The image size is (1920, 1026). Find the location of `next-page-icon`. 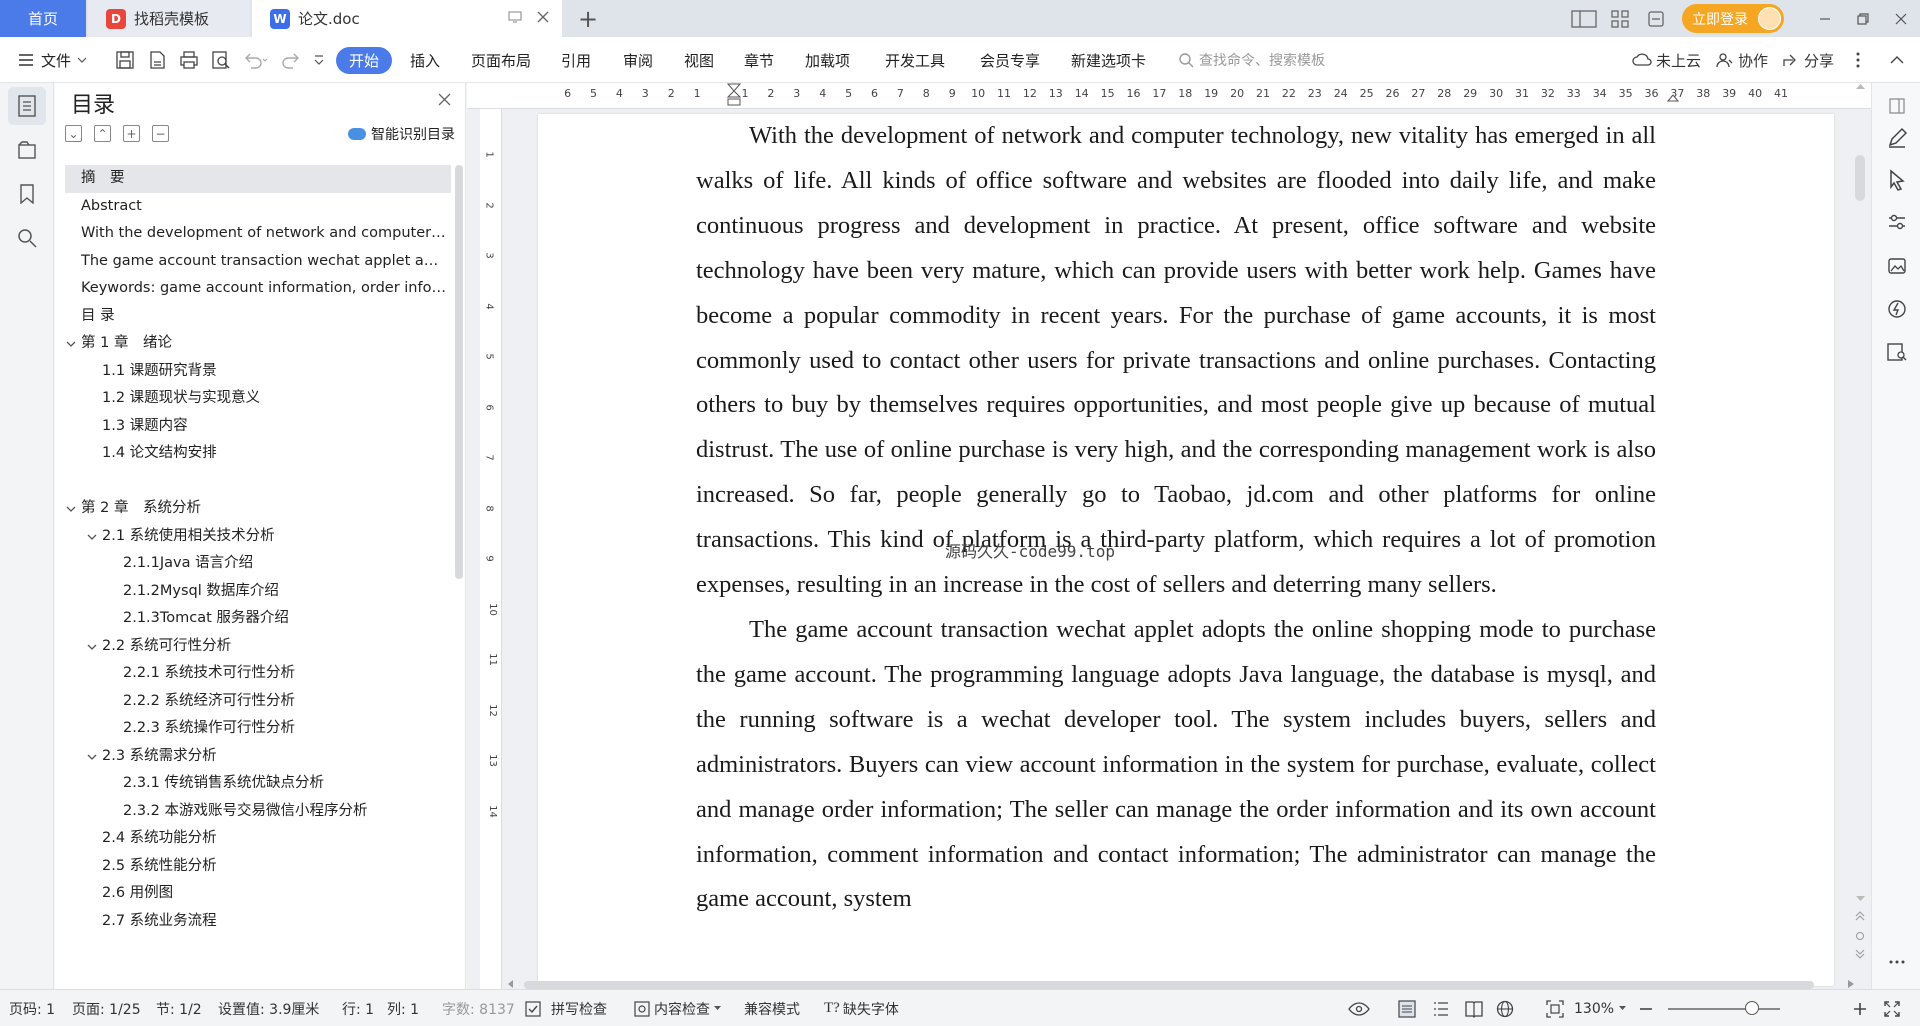

next-page-icon is located at coordinates (1860, 954).